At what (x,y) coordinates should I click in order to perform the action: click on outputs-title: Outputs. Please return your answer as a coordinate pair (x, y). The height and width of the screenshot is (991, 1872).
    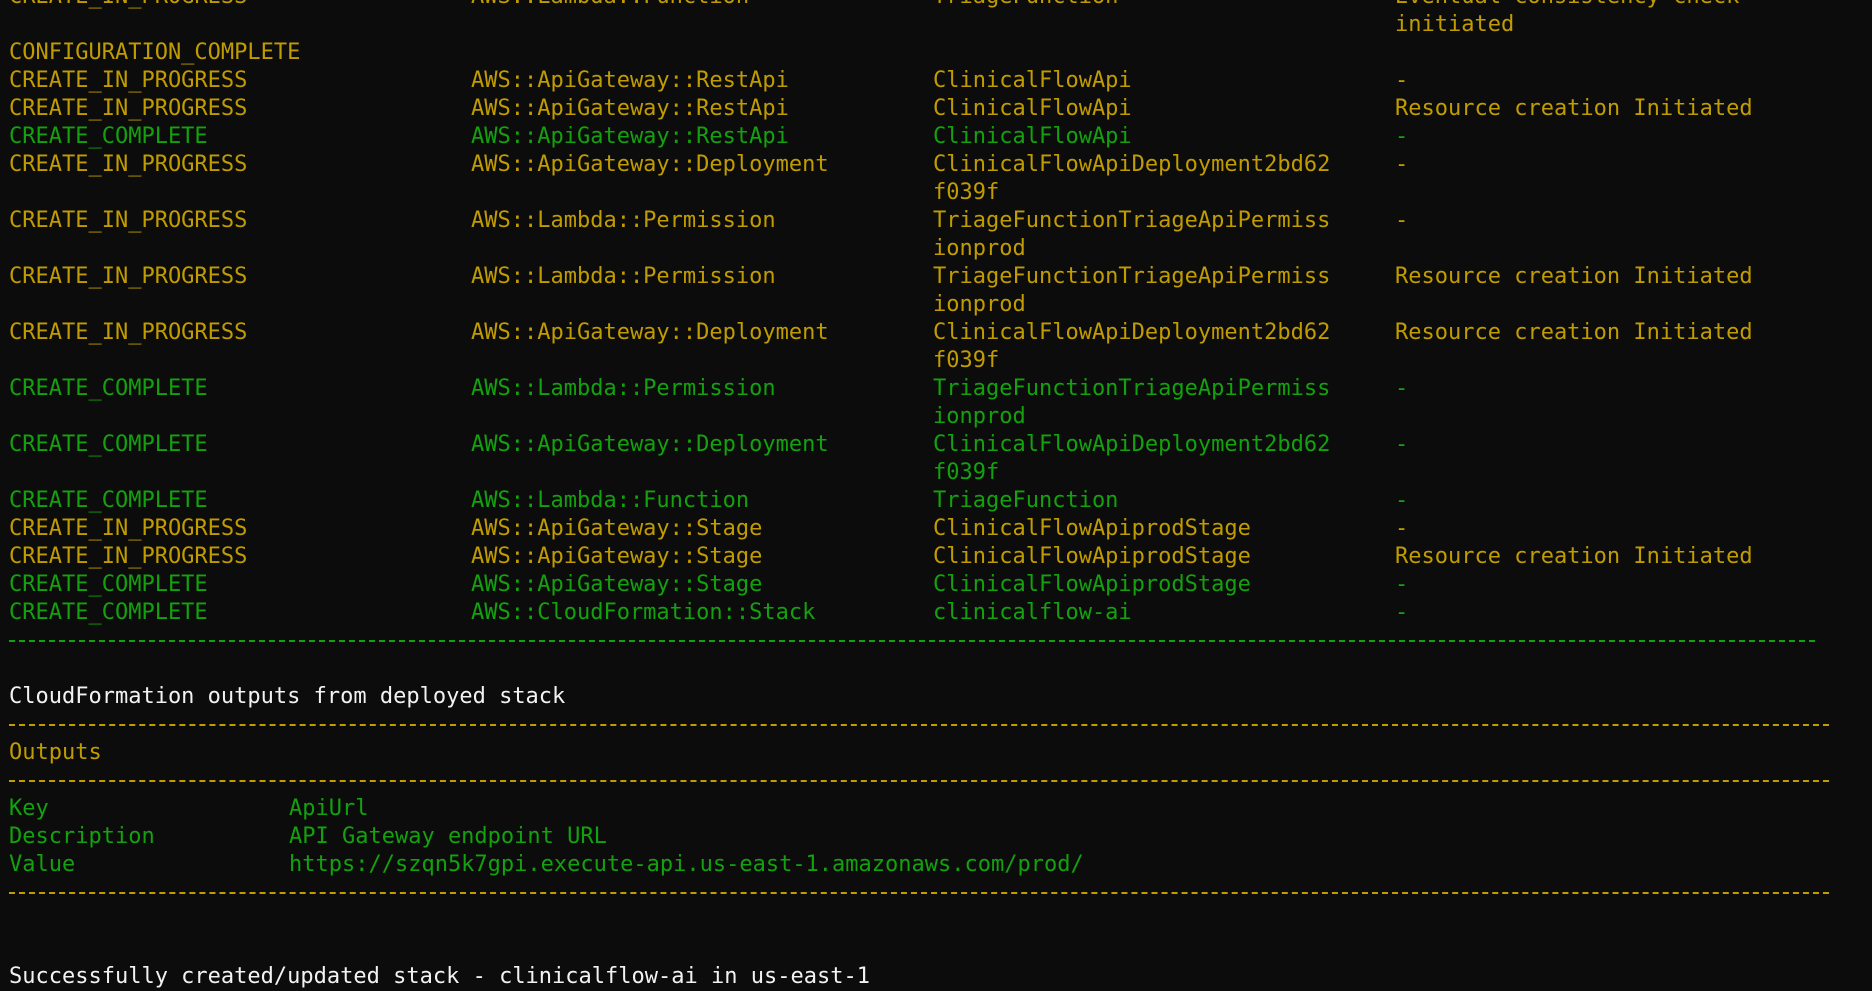
    Looking at the image, I should click on (55, 752).